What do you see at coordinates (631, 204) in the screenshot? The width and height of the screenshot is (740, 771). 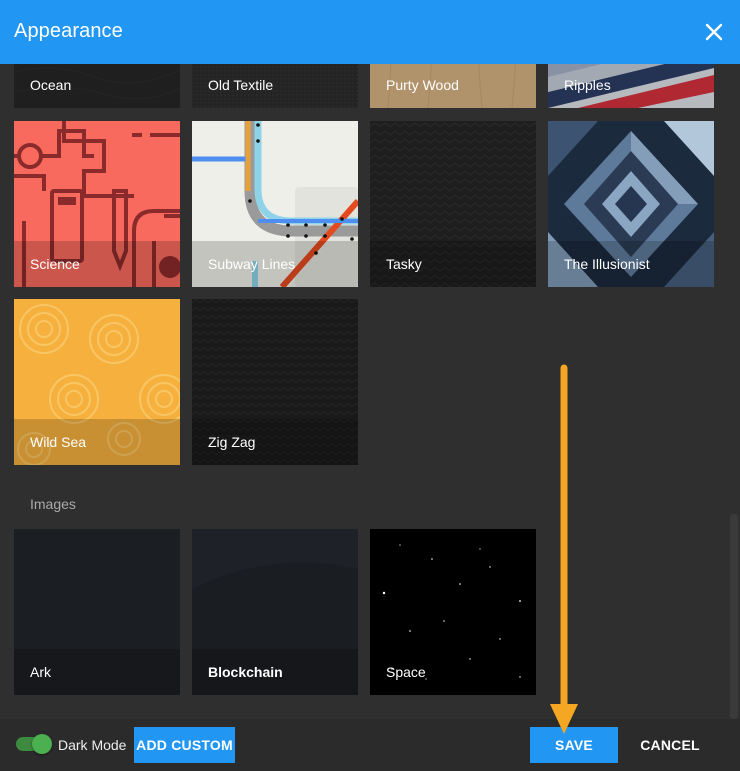 I see `pattern-tile-the-illusionist: The Illusionist` at bounding box center [631, 204].